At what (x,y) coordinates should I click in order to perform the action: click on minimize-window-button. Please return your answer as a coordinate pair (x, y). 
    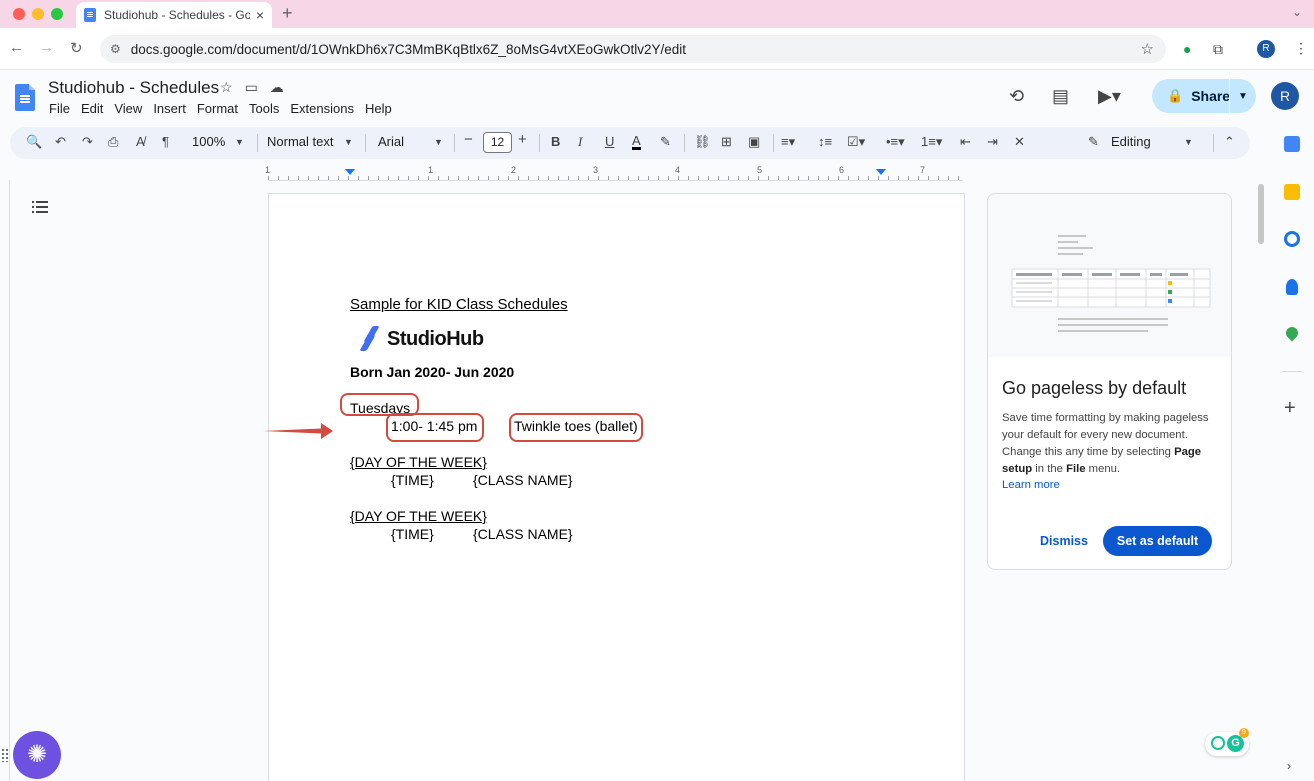
    Looking at the image, I should click on (38, 14).